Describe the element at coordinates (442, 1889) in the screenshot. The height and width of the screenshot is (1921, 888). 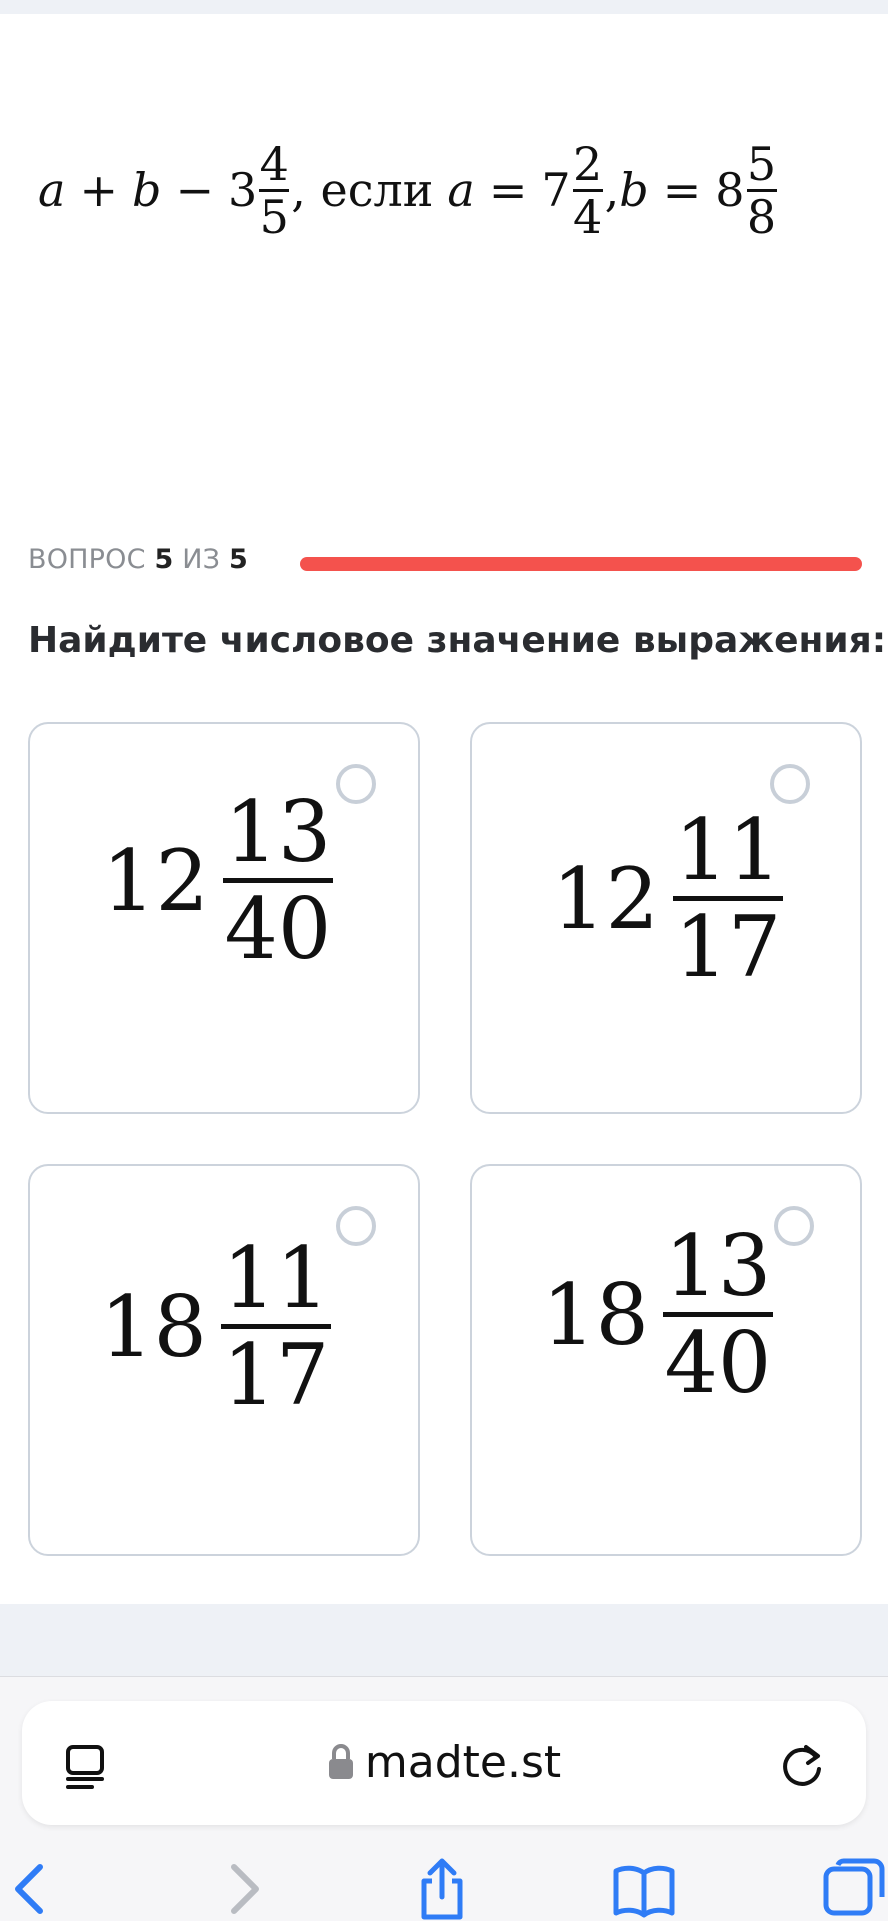
I see `share-icon` at that location.